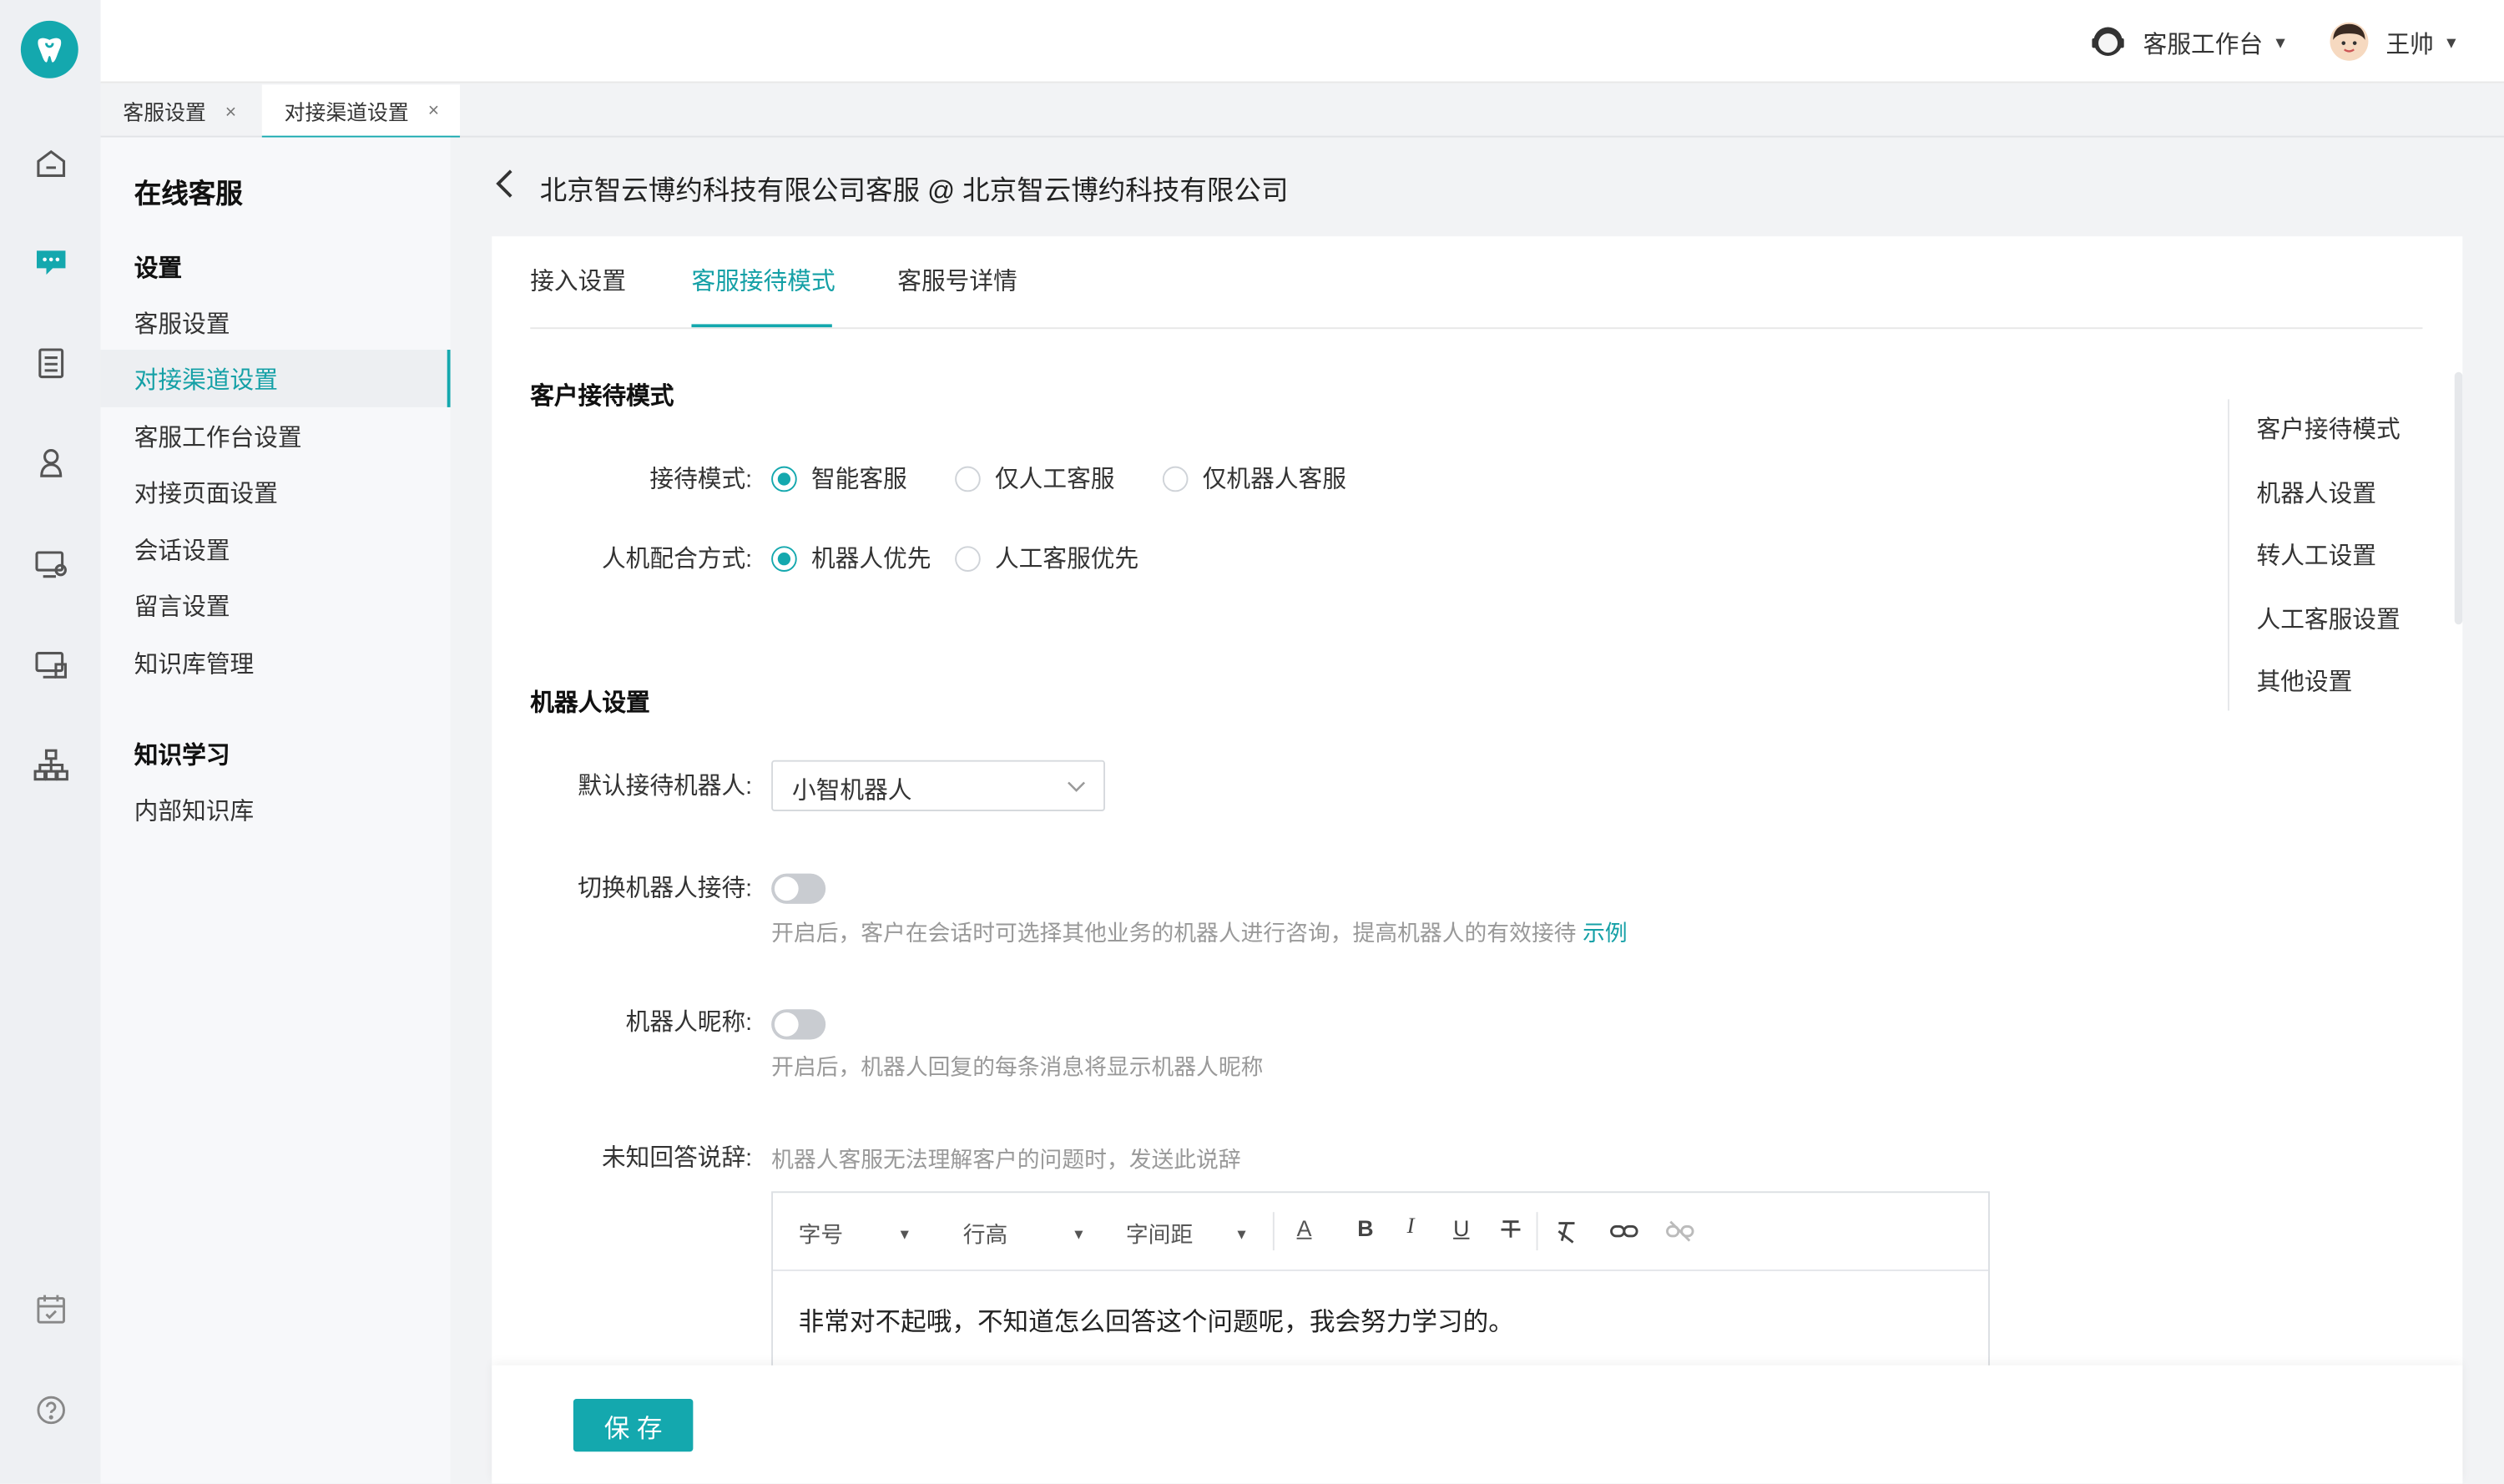 The width and height of the screenshot is (2504, 1484). I want to click on anchor-other-settings: 其他设置, so click(2304, 681).